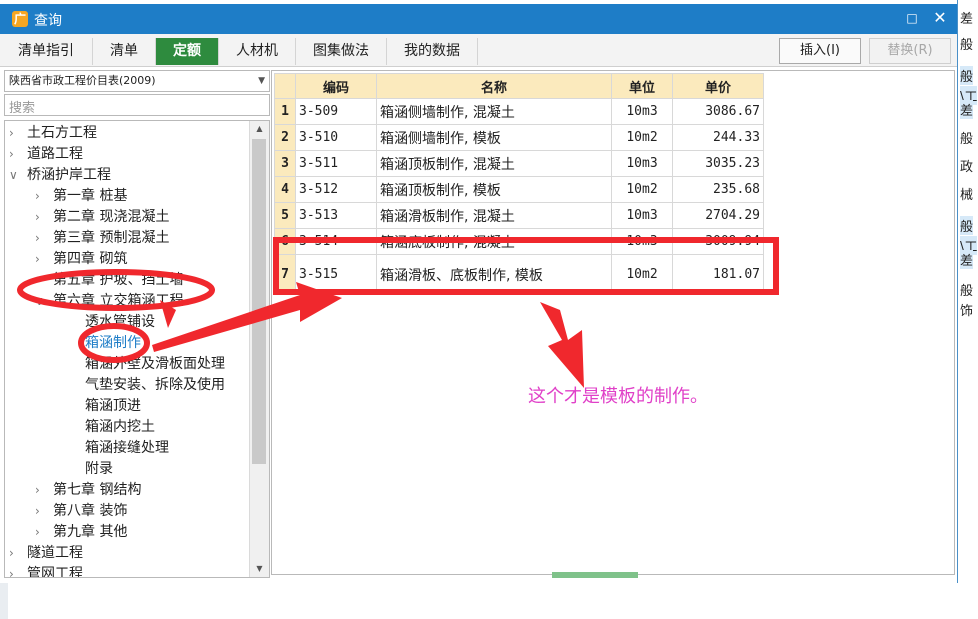  What do you see at coordinates (114, 343) in the screenshot?
I see `annotation-ellipse-item` at bounding box center [114, 343].